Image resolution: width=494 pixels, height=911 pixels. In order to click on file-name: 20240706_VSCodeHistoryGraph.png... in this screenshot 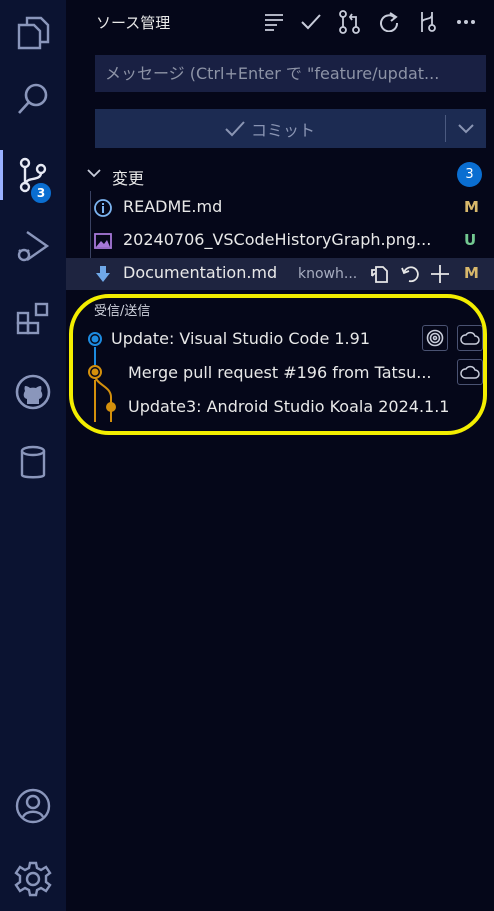, I will do `click(277, 239)`.